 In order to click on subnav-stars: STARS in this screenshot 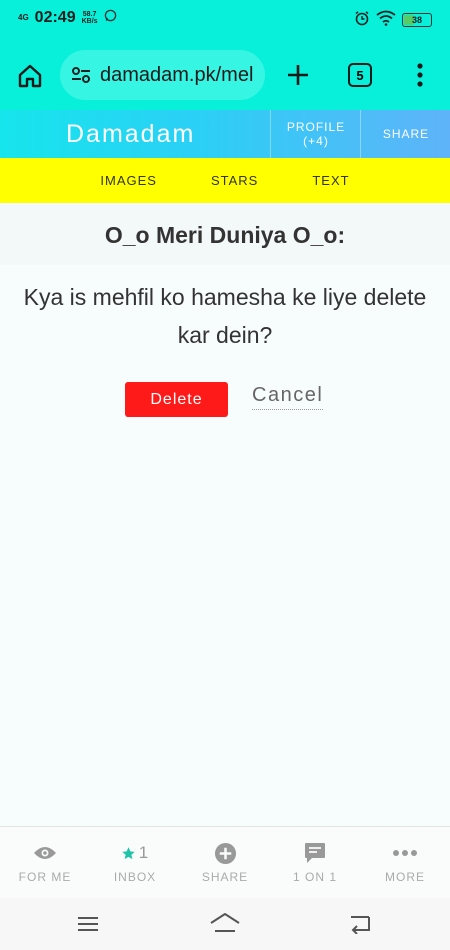, I will do `click(234, 180)`.